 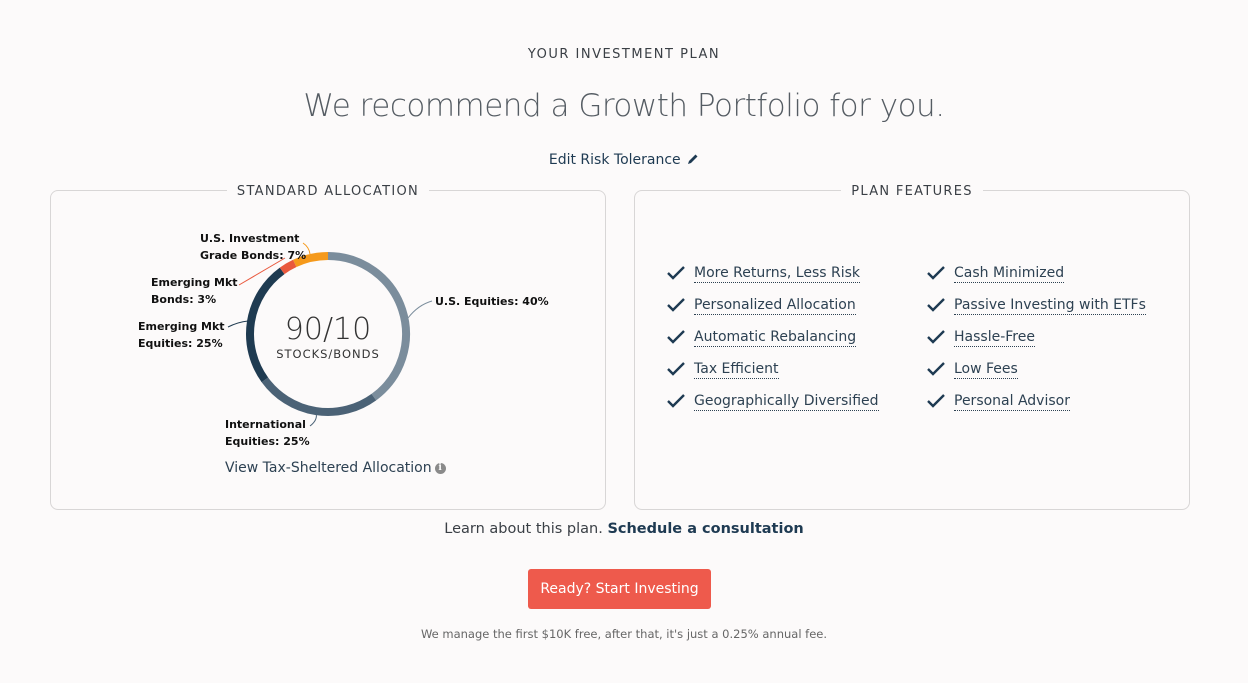 I want to click on feature-item: Low Fees, so click(x=1036, y=377).